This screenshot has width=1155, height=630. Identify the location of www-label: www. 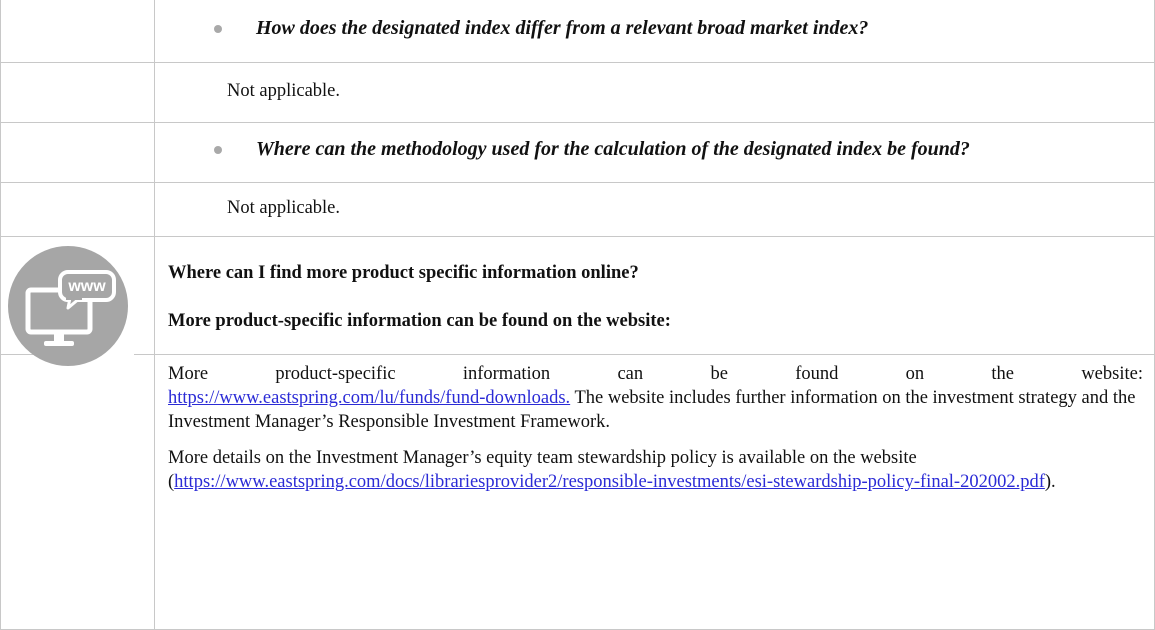
(86, 286).